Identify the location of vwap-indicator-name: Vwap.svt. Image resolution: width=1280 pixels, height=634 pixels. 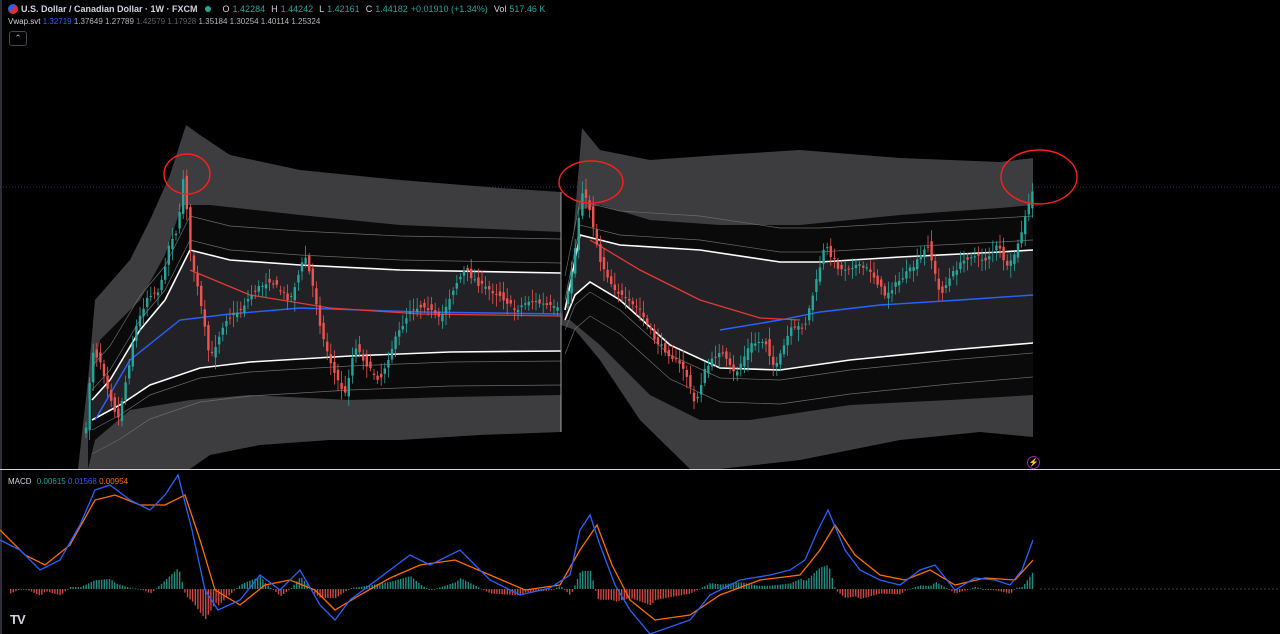
(24, 21).